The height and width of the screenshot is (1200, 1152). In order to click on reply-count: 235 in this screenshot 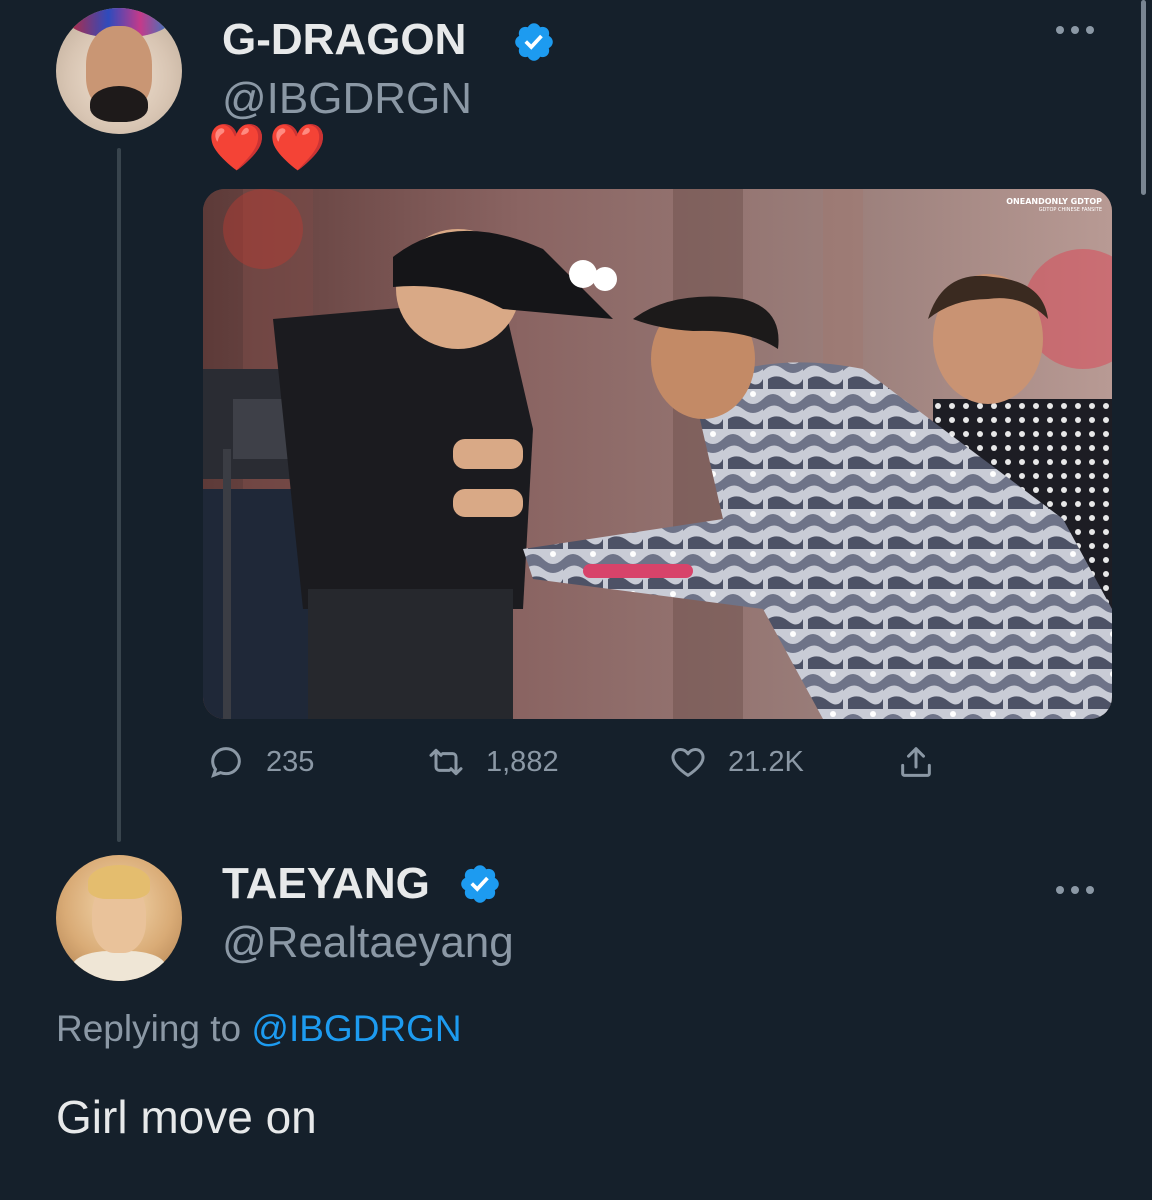, I will do `click(290, 761)`.